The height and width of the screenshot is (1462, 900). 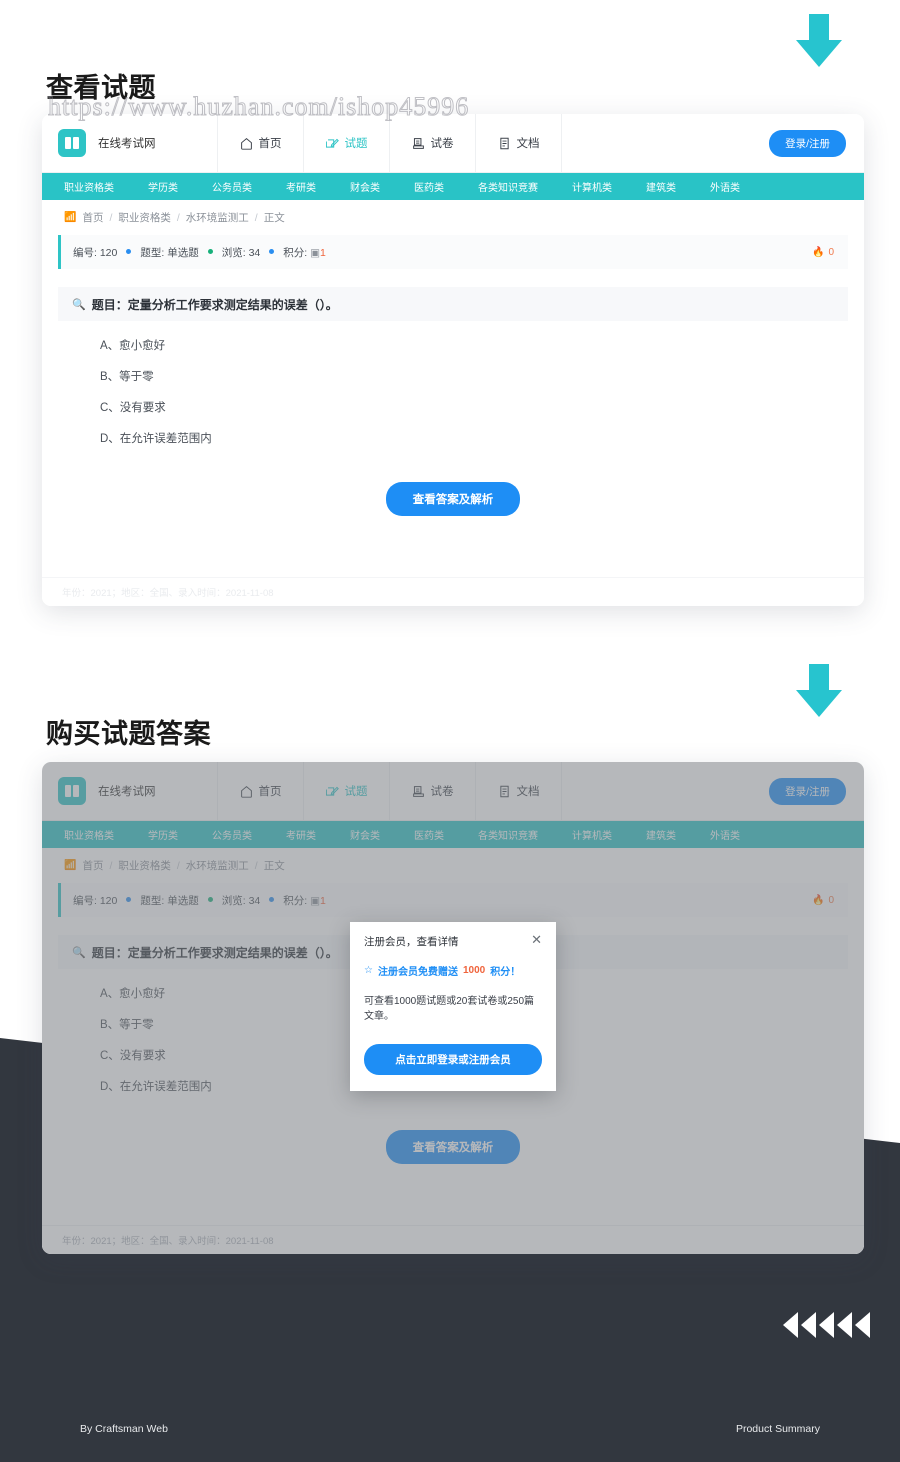 I want to click on nav-label: 首页, so click(x=270, y=792).